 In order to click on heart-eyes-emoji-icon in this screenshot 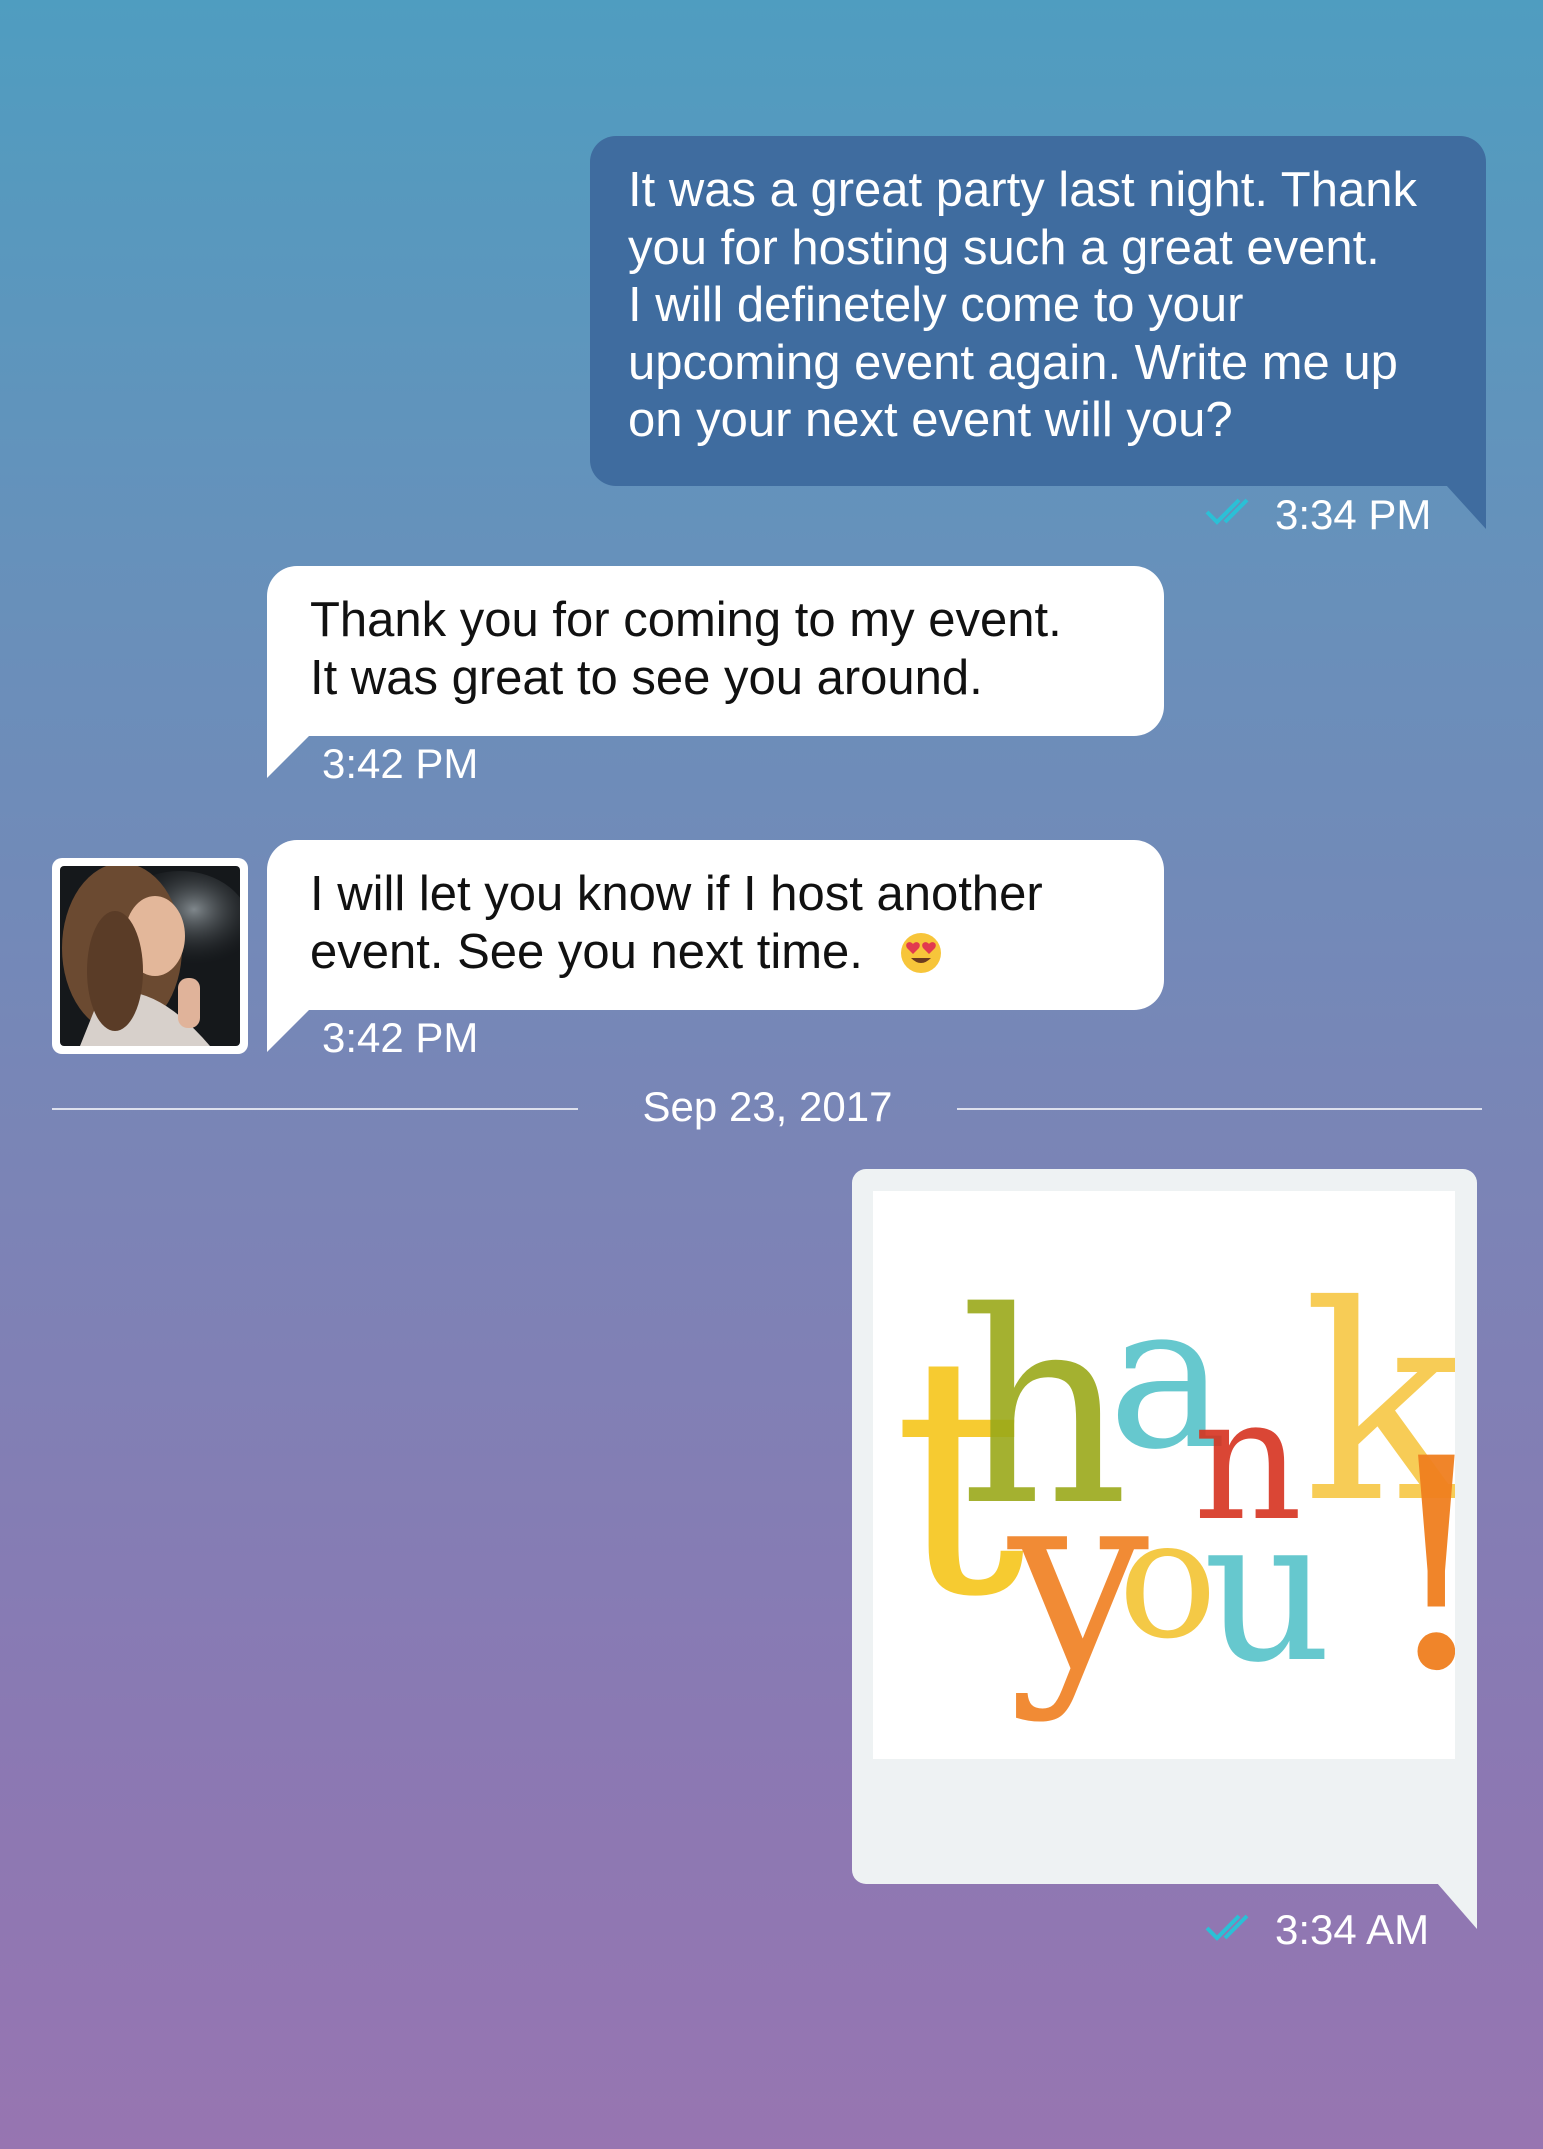, I will do `click(921, 953)`.